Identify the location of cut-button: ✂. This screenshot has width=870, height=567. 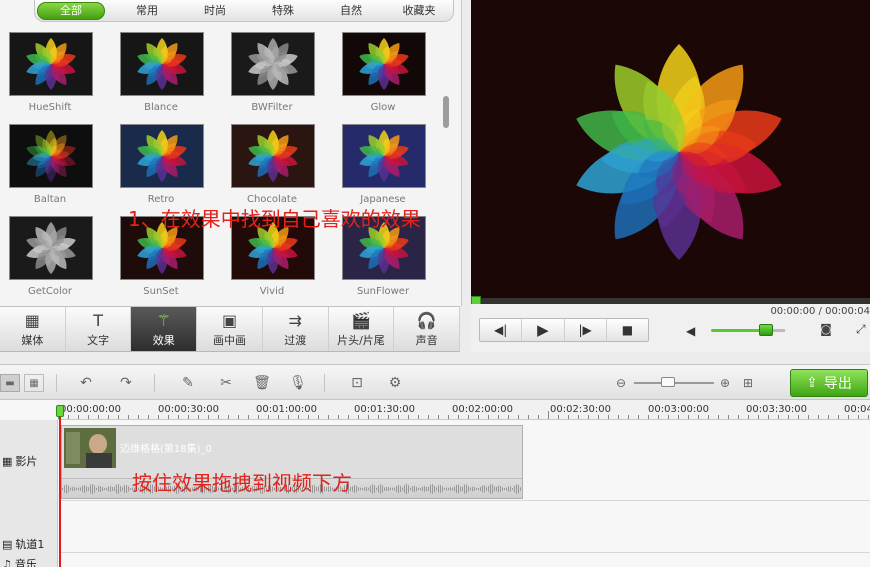
(226, 383).